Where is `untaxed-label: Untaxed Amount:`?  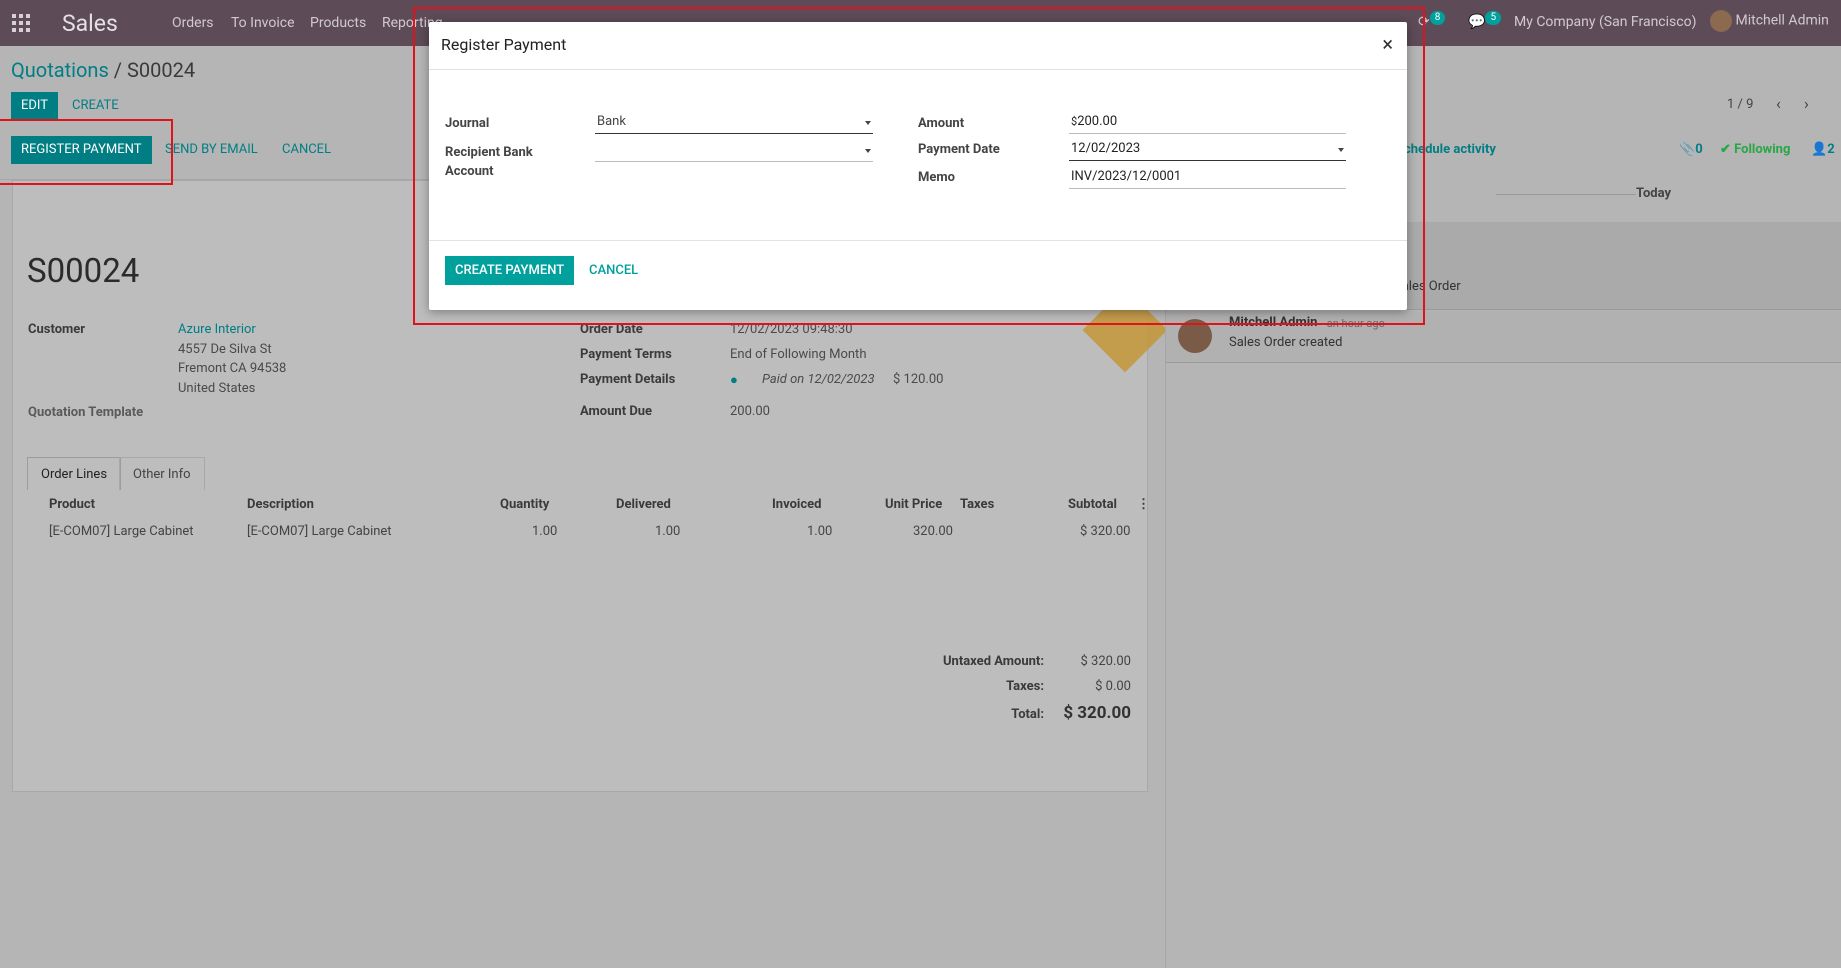
untaxed-label: Untaxed Amount: is located at coordinates (993, 661).